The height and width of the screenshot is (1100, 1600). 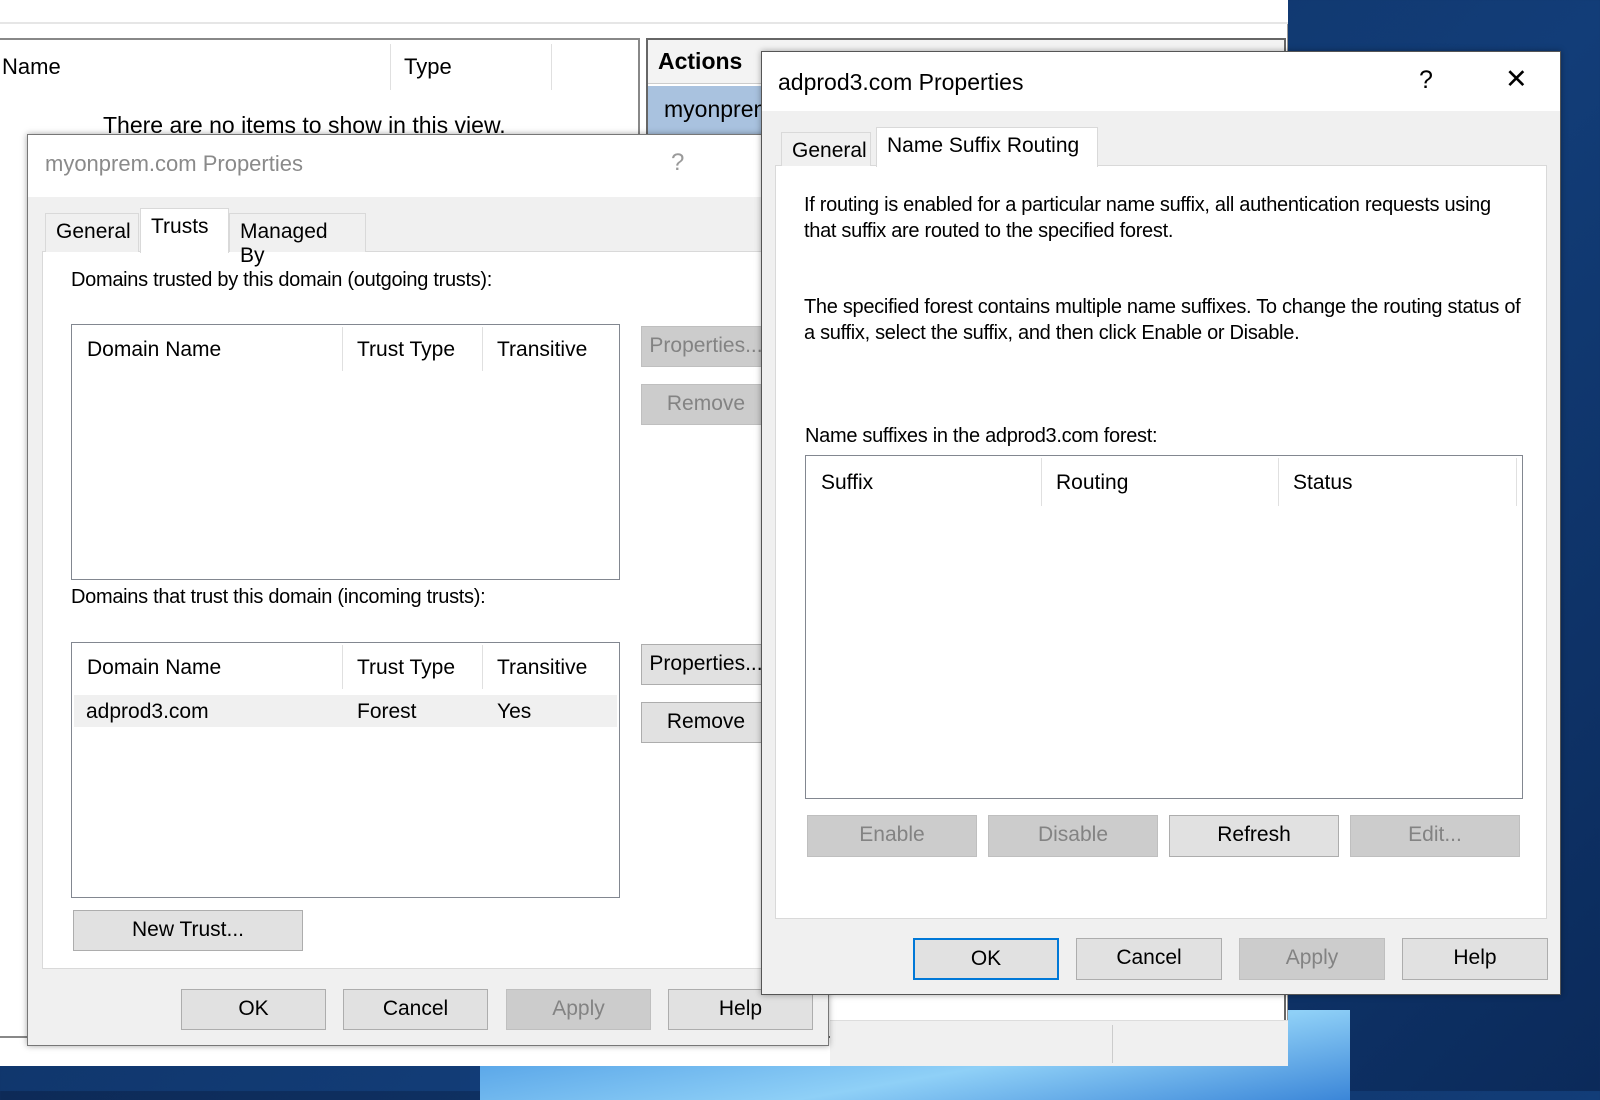 What do you see at coordinates (1164, 627) in the screenshot?
I see `name-suffixes-list: Suffix Routing Status` at bounding box center [1164, 627].